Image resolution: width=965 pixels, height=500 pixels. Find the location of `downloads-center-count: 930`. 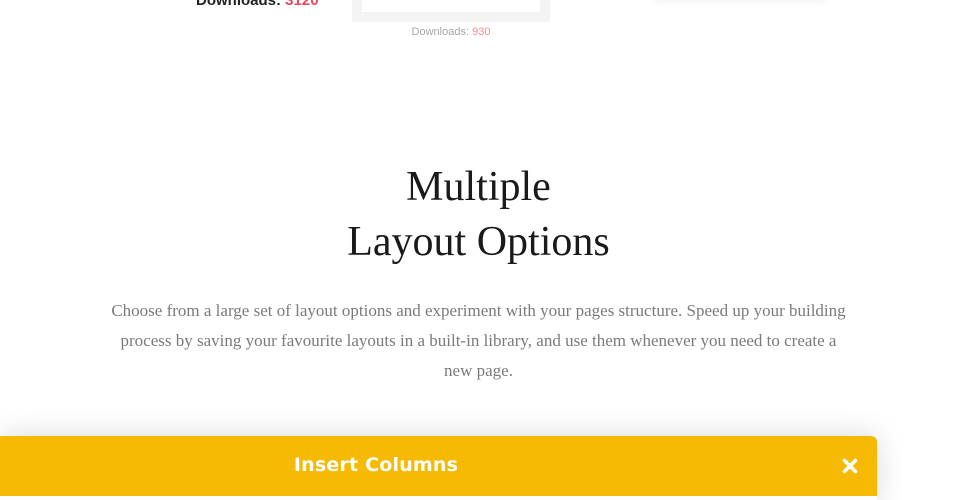

downloads-center-count: 930 is located at coordinates (481, 32).